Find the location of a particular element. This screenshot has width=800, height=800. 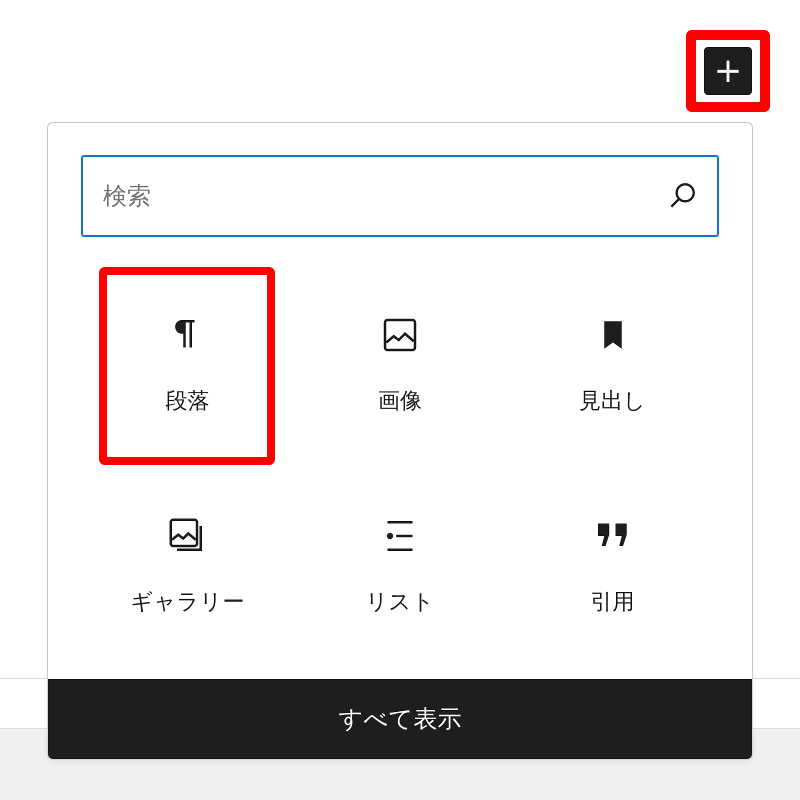

block-label: 見出し is located at coordinates (612, 402).